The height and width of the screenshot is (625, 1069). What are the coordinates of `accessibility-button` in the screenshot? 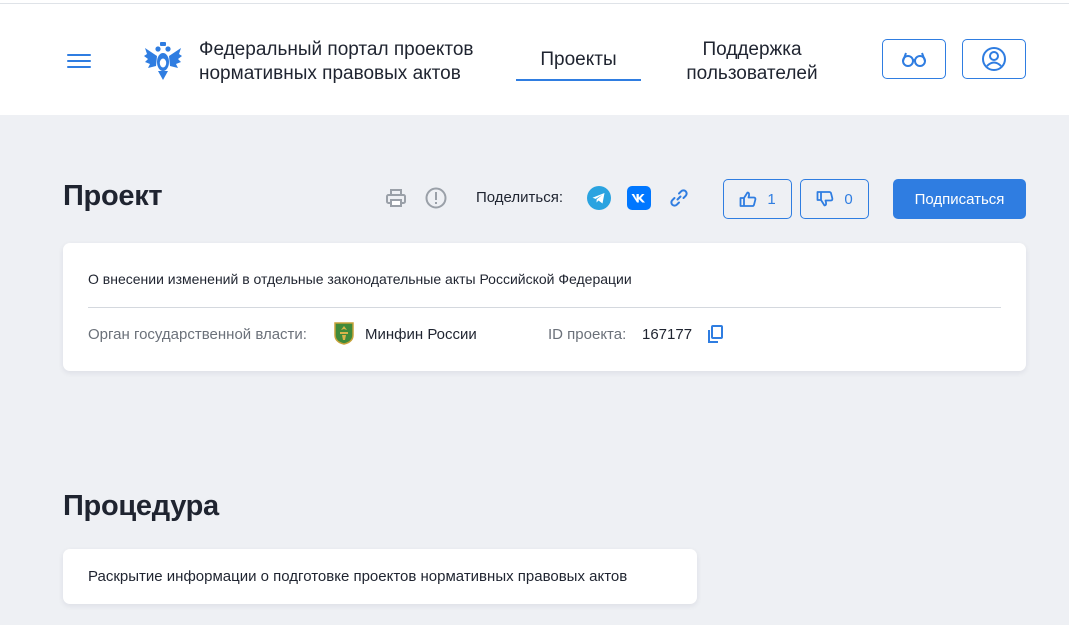 It's located at (914, 59).